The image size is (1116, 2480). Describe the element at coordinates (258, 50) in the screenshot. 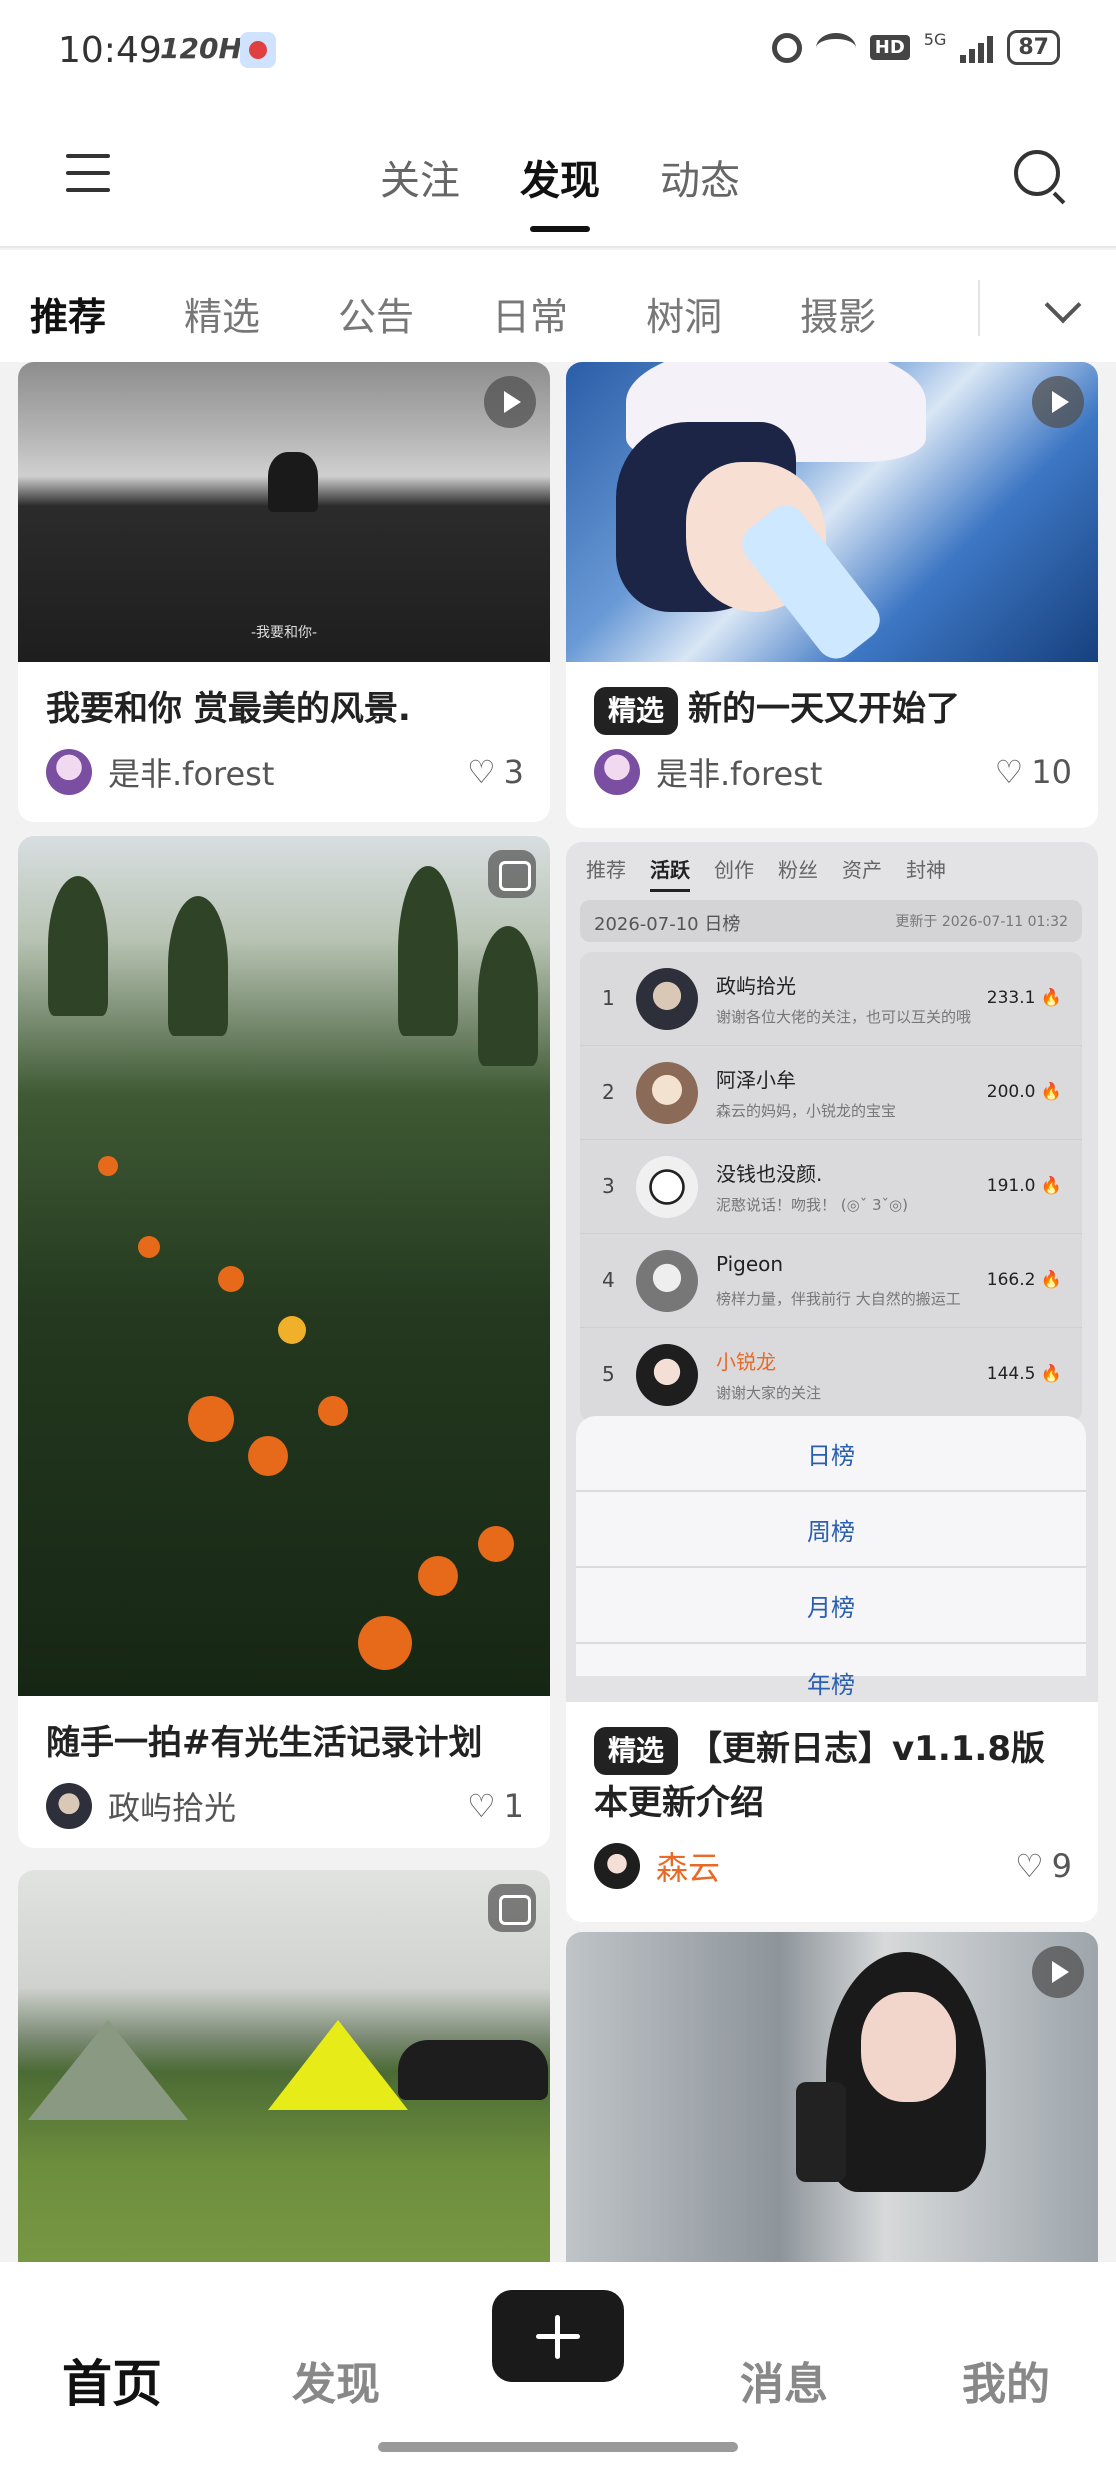

I see `app-notification-icon` at that location.